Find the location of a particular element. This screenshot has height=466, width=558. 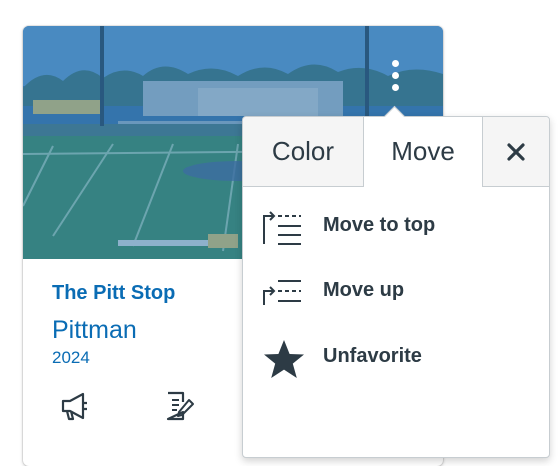

course-term: 2024 is located at coordinates (71, 357).